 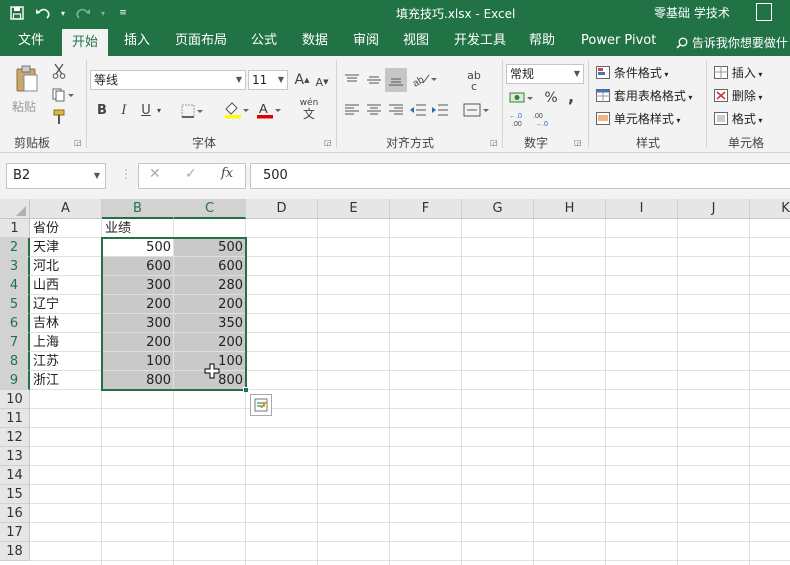 I want to click on cell-styles-button: 单元格样式 ▾, so click(x=638, y=118).